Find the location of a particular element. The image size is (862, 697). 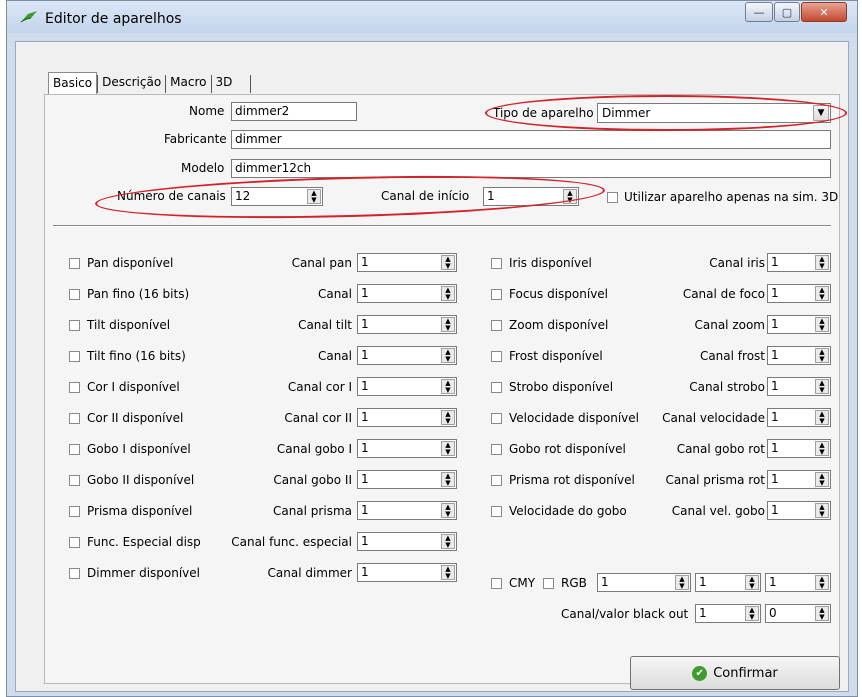

left-row-label: Tilt fino (16 bits) is located at coordinates (136, 356).